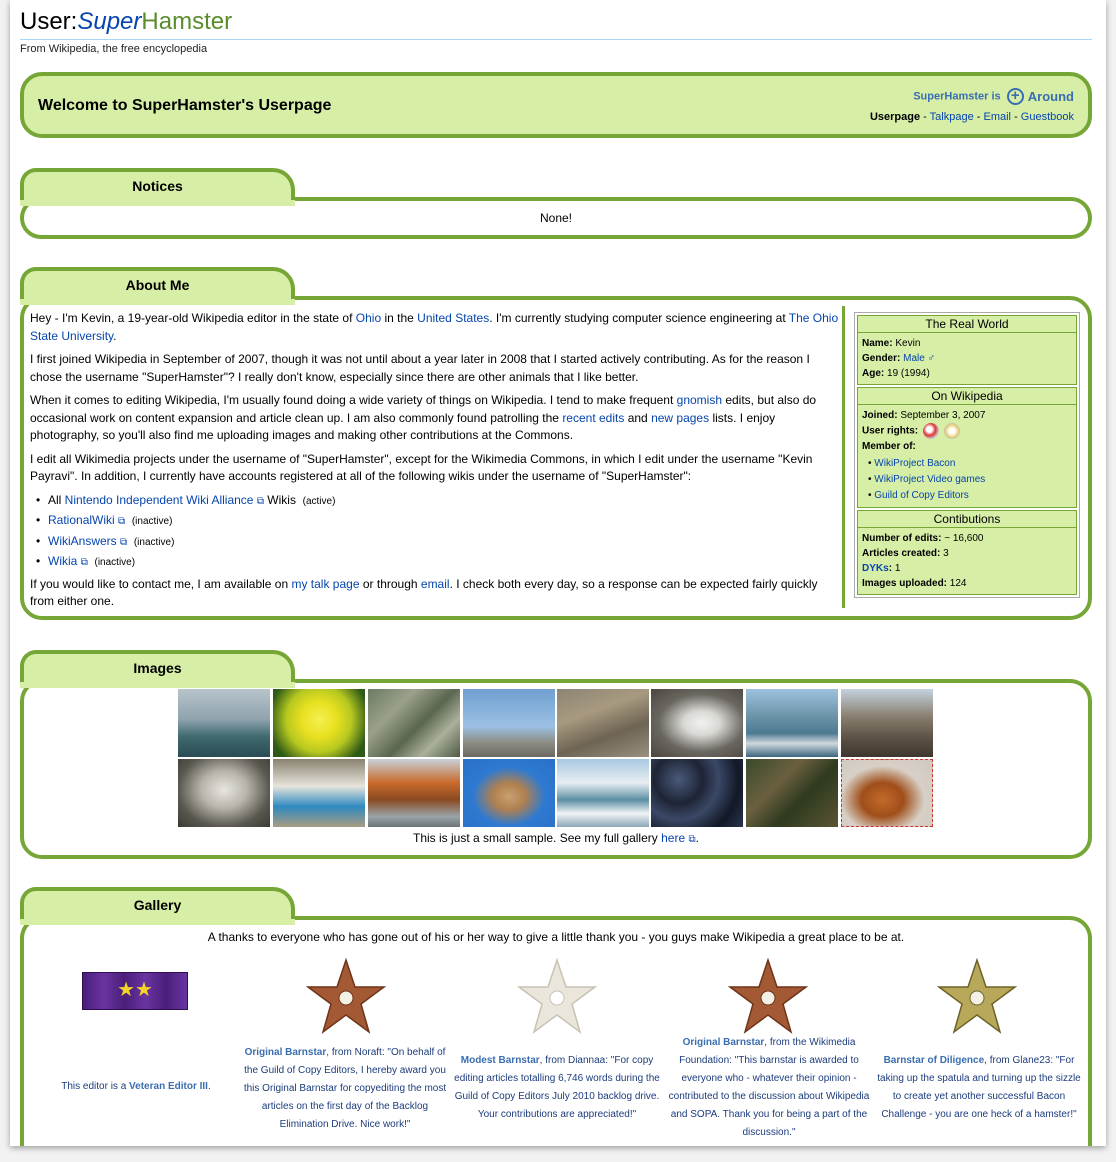 This screenshot has height=1162, width=1116. What do you see at coordinates (159, 500) in the screenshot?
I see `link-niwa: Nintendo Independent Wiki Alliance` at bounding box center [159, 500].